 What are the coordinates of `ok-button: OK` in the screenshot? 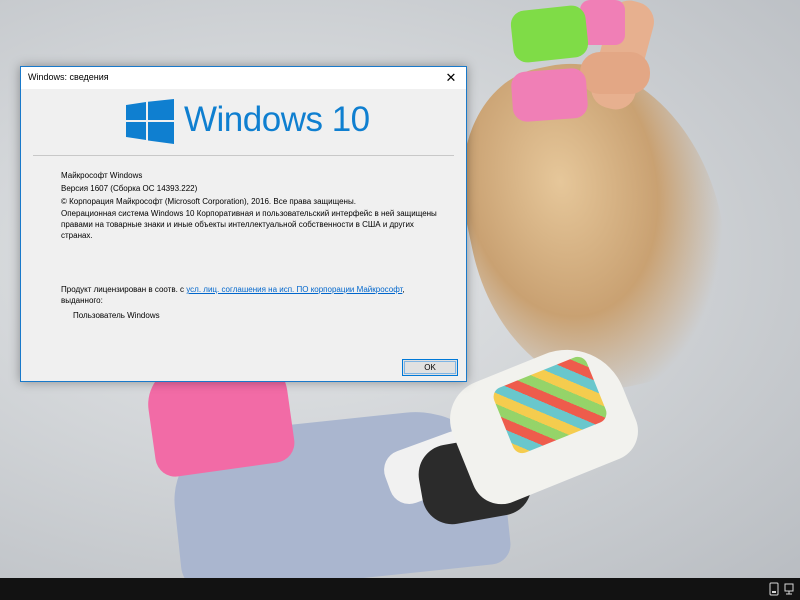 It's located at (430, 367).